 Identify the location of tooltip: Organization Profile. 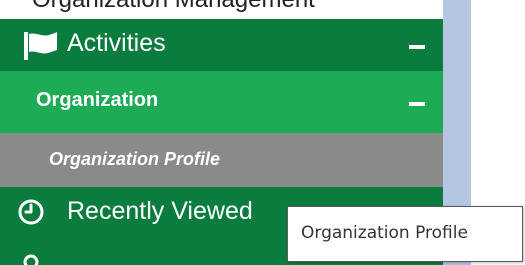
(405, 234).